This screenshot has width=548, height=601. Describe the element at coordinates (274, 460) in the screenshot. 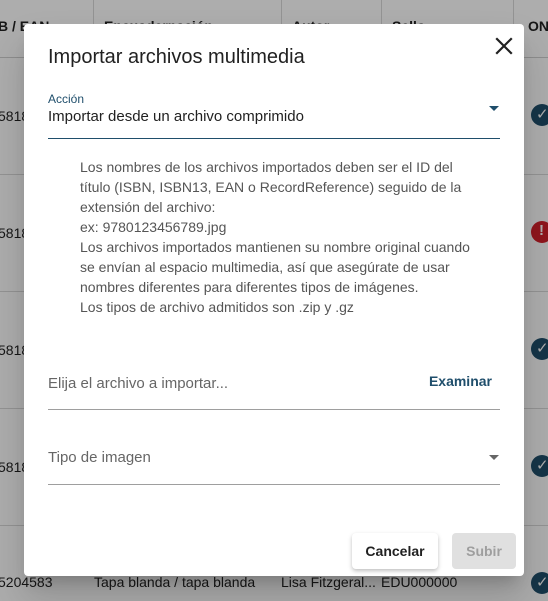

I see `image-type-select: Tipo de imagen` at that location.